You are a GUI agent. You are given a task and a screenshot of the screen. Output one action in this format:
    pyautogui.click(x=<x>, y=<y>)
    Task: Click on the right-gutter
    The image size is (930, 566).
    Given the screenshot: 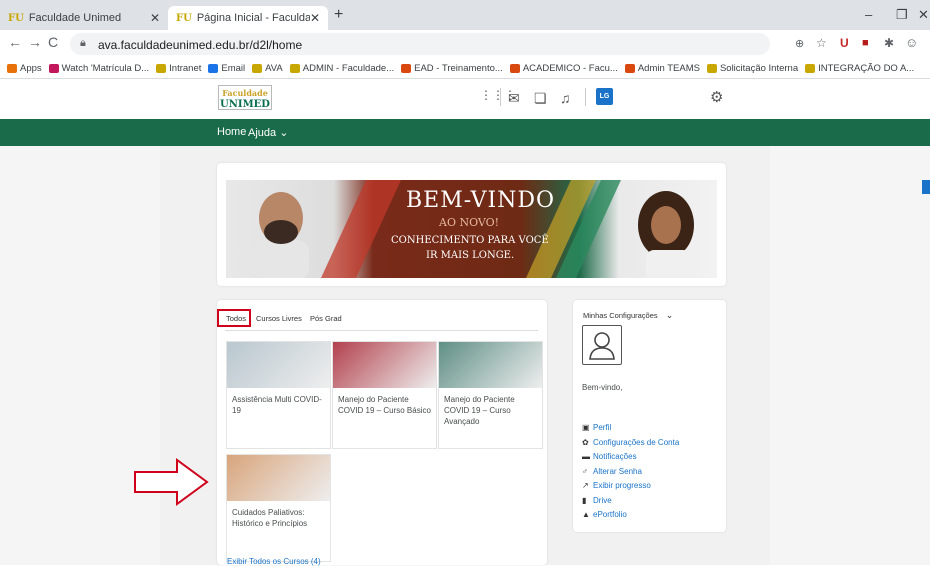 What is the action you would take?
    pyautogui.click(x=850, y=355)
    